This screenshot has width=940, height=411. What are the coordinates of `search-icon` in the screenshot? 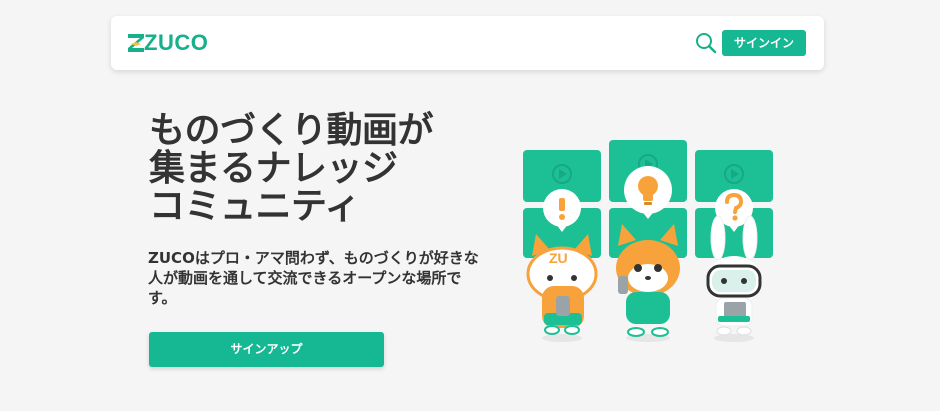 It's located at (706, 43).